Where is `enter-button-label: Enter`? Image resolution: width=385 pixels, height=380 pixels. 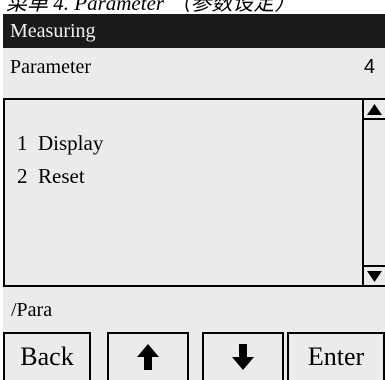 enter-button-label: Enter is located at coordinates (336, 356).